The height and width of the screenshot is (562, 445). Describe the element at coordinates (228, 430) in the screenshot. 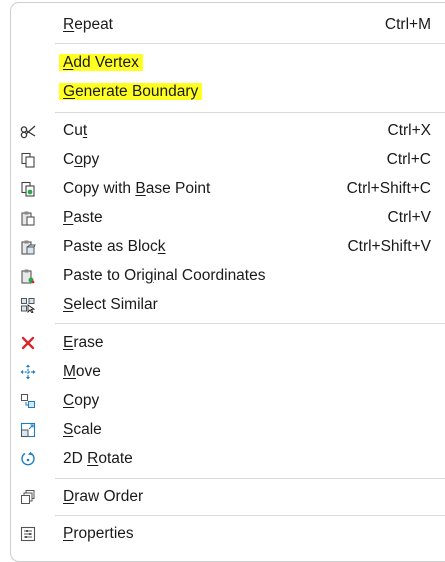

I see `menu-item-scale: Scale` at that location.